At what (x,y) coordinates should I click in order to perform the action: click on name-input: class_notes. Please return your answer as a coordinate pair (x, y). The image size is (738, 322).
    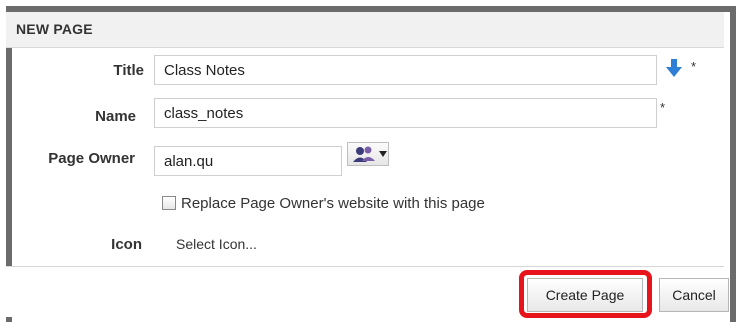
    Looking at the image, I should click on (405, 113).